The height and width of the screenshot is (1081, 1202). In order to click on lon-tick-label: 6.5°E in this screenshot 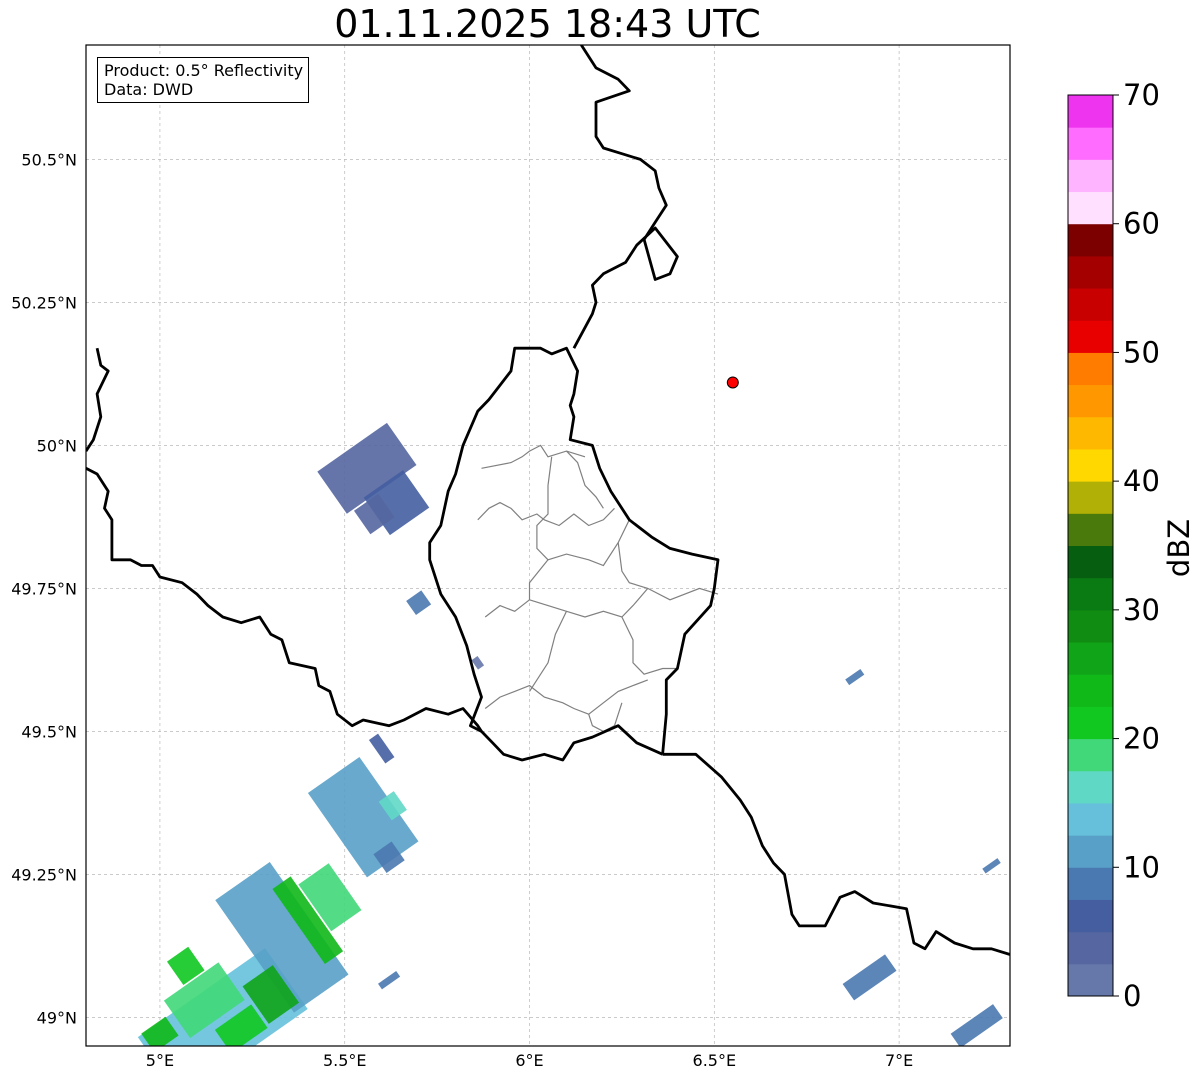, I will do `click(715, 1060)`.